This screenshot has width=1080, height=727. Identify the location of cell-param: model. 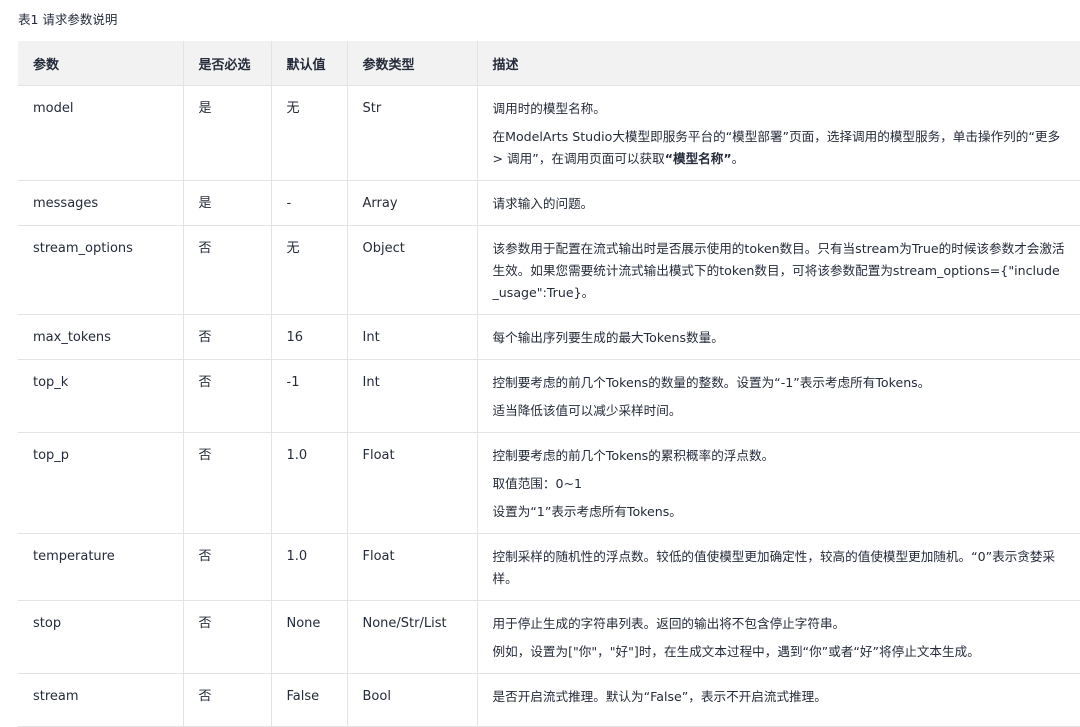
(101, 133).